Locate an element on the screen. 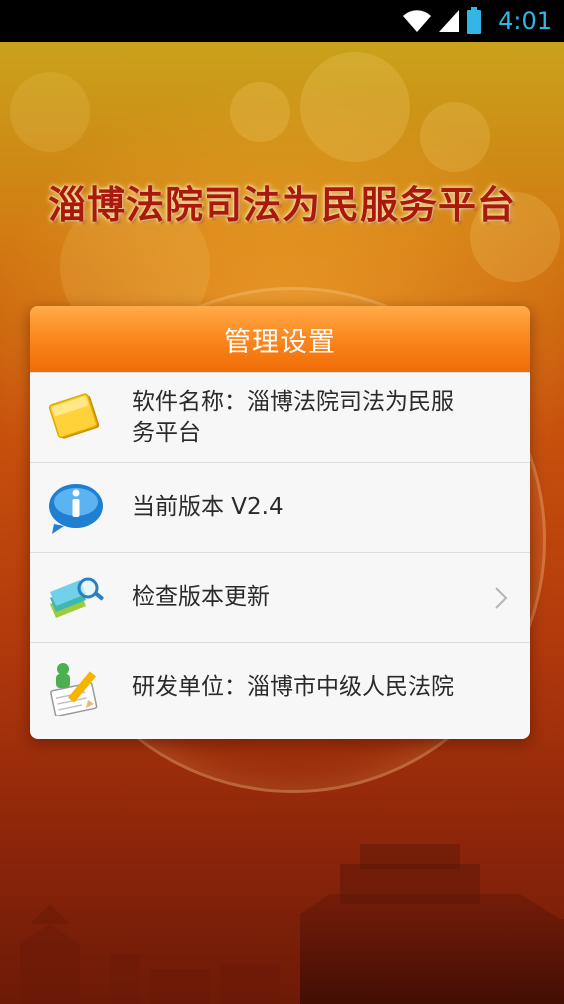 The width and height of the screenshot is (564, 1004). developer-row: 研发单位：淄博市中级人民法院 is located at coordinates (280, 687).